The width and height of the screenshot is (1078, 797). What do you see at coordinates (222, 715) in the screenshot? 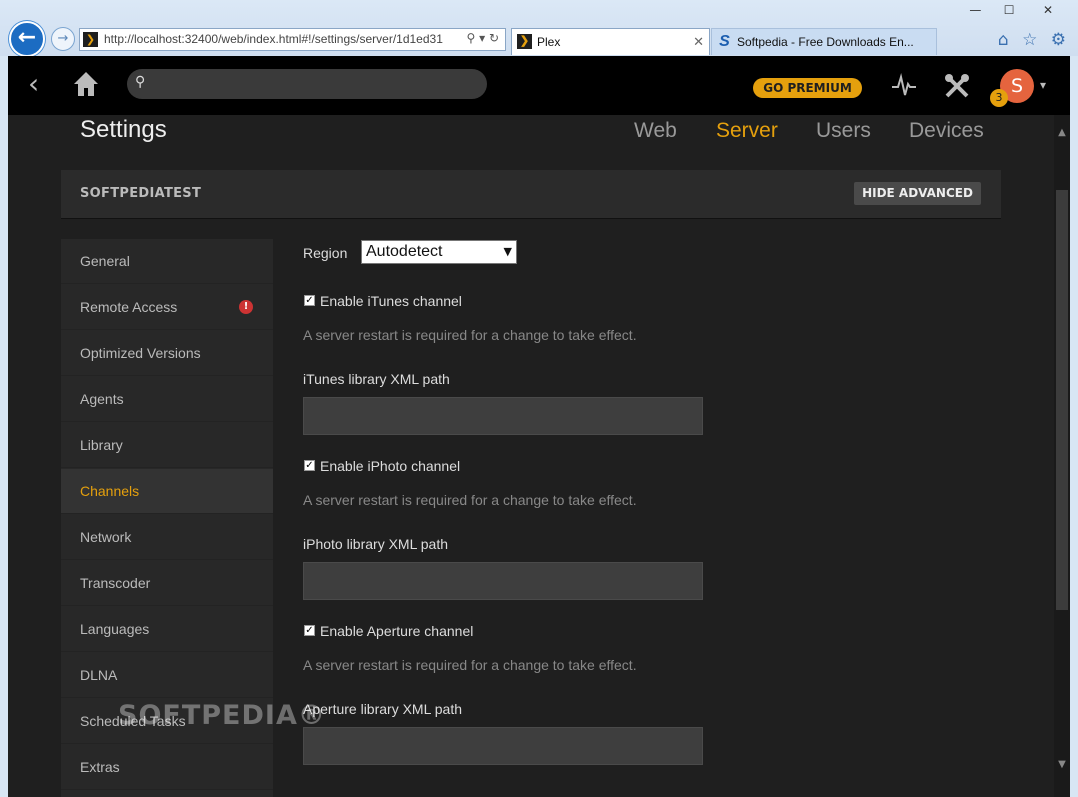
I see `softpedia-watermark: SOFTPEDIA®` at bounding box center [222, 715].